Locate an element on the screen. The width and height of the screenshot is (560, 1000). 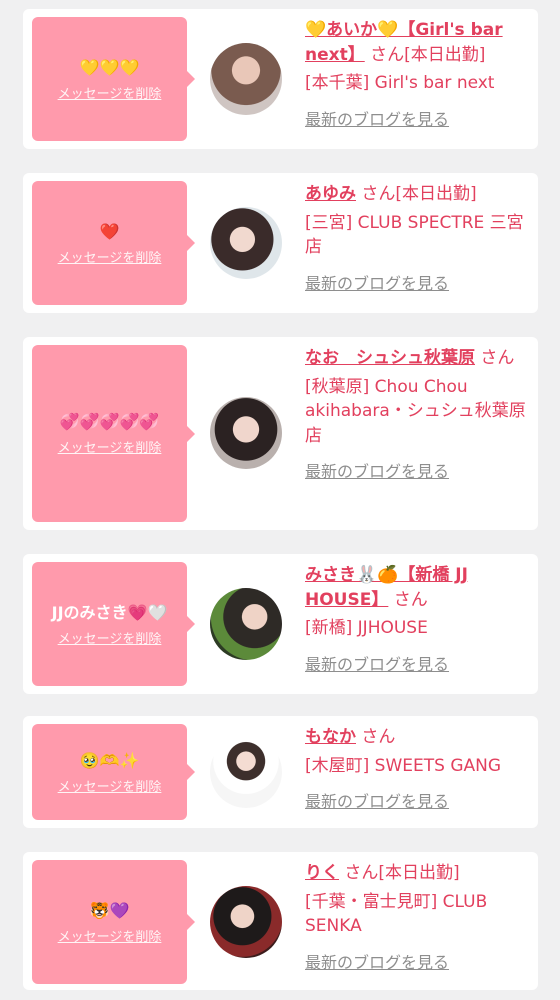
shop-text: [本千葉] Girl's bar next is located at coordinates (400, 83).